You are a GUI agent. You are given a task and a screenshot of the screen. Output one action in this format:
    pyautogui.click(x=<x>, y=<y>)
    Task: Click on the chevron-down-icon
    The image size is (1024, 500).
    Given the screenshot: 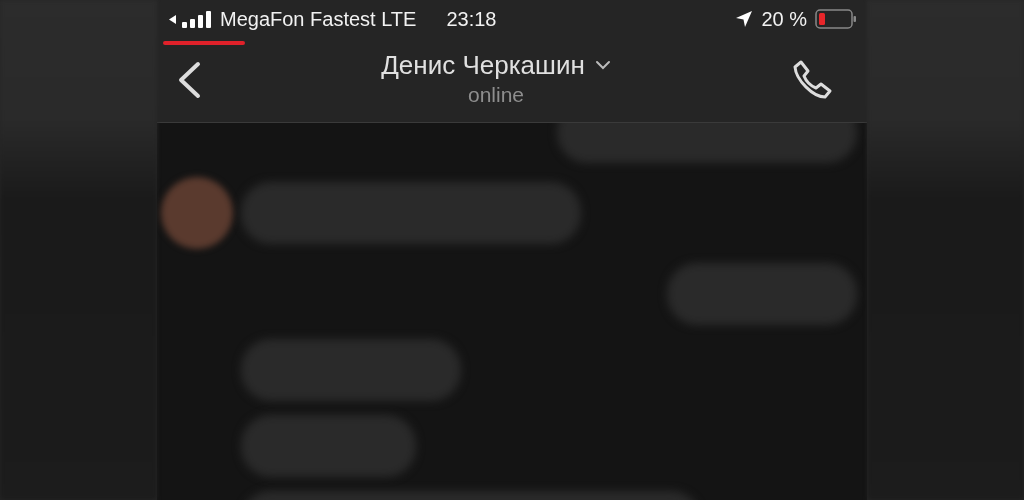 What is the action you would take?
    pyautogui.click(x=602, y=65)
    